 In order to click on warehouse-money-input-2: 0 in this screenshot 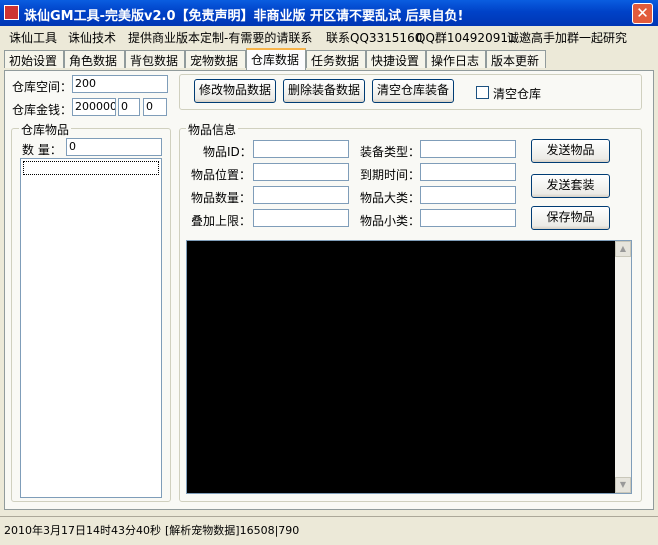, I will do `click(129, 107)`.